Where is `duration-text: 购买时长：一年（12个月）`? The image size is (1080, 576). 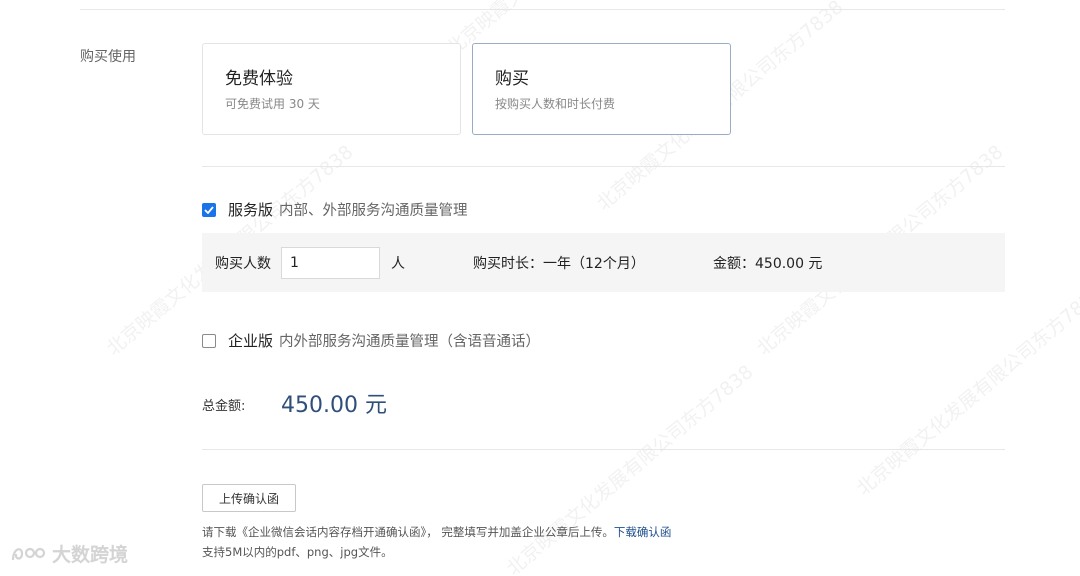
duration-text: 购买时长：一年（12个月） is located at coordinates (559, 263).